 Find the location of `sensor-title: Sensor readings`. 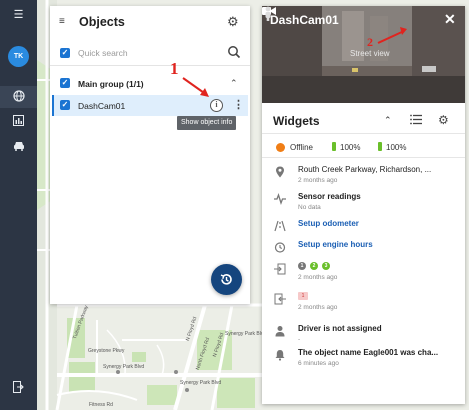

sensor-title: Sensor readings is located at coordinates (329, 196).